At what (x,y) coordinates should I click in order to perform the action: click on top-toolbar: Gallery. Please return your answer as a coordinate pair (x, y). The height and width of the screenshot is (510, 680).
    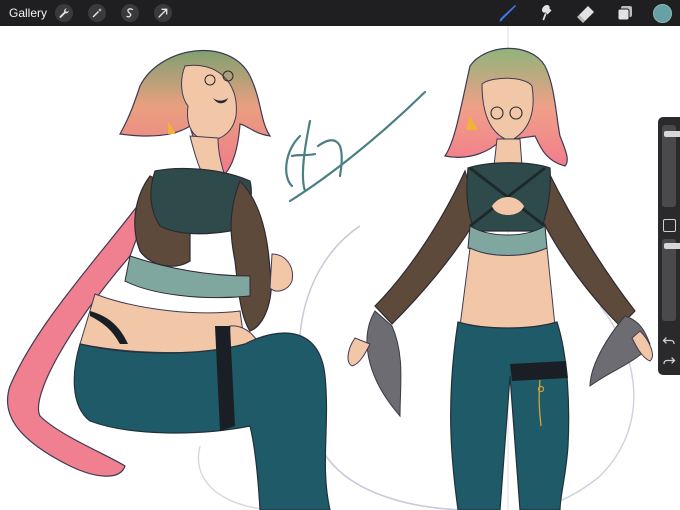
    Looking at the image, I should click on (340, 13).